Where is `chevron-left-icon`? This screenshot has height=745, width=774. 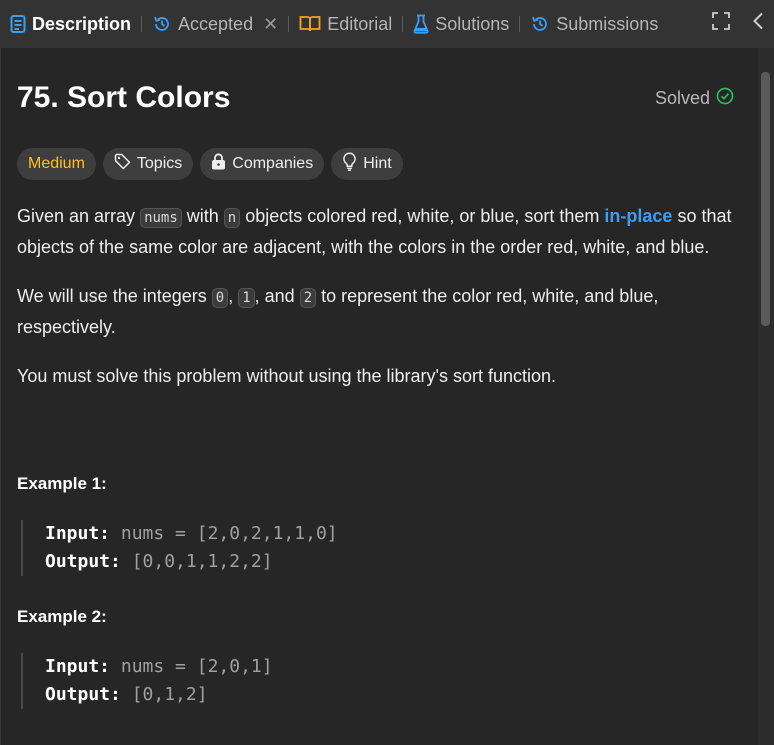
chevron-left-icon is located at coordinates (758, 24).